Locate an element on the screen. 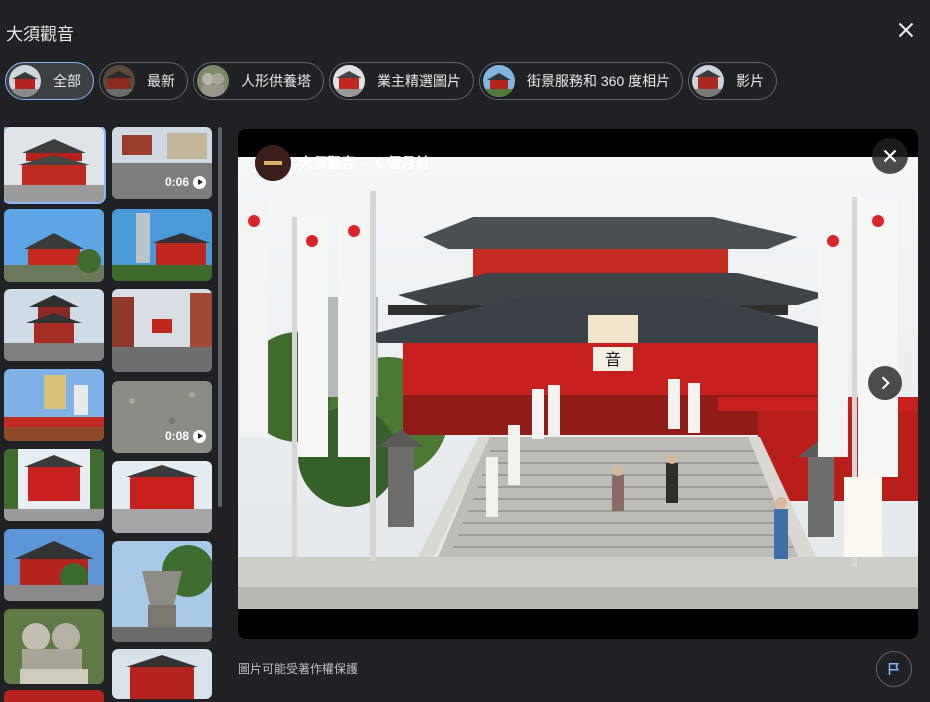  chip-label: 街景服務和 360 度相片 is located at coordinates (599, 81).